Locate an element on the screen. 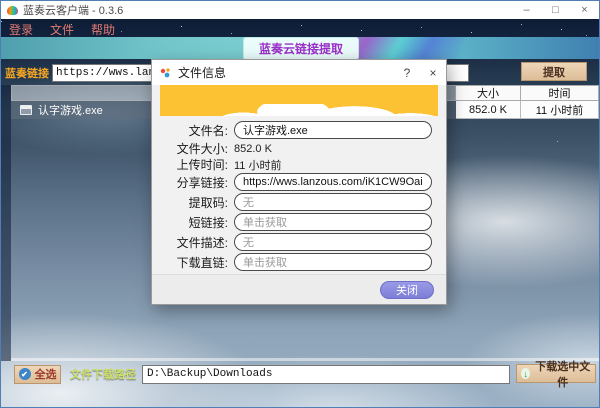  dialog-close-button: 关闭 is located at coordinates (407, 289).